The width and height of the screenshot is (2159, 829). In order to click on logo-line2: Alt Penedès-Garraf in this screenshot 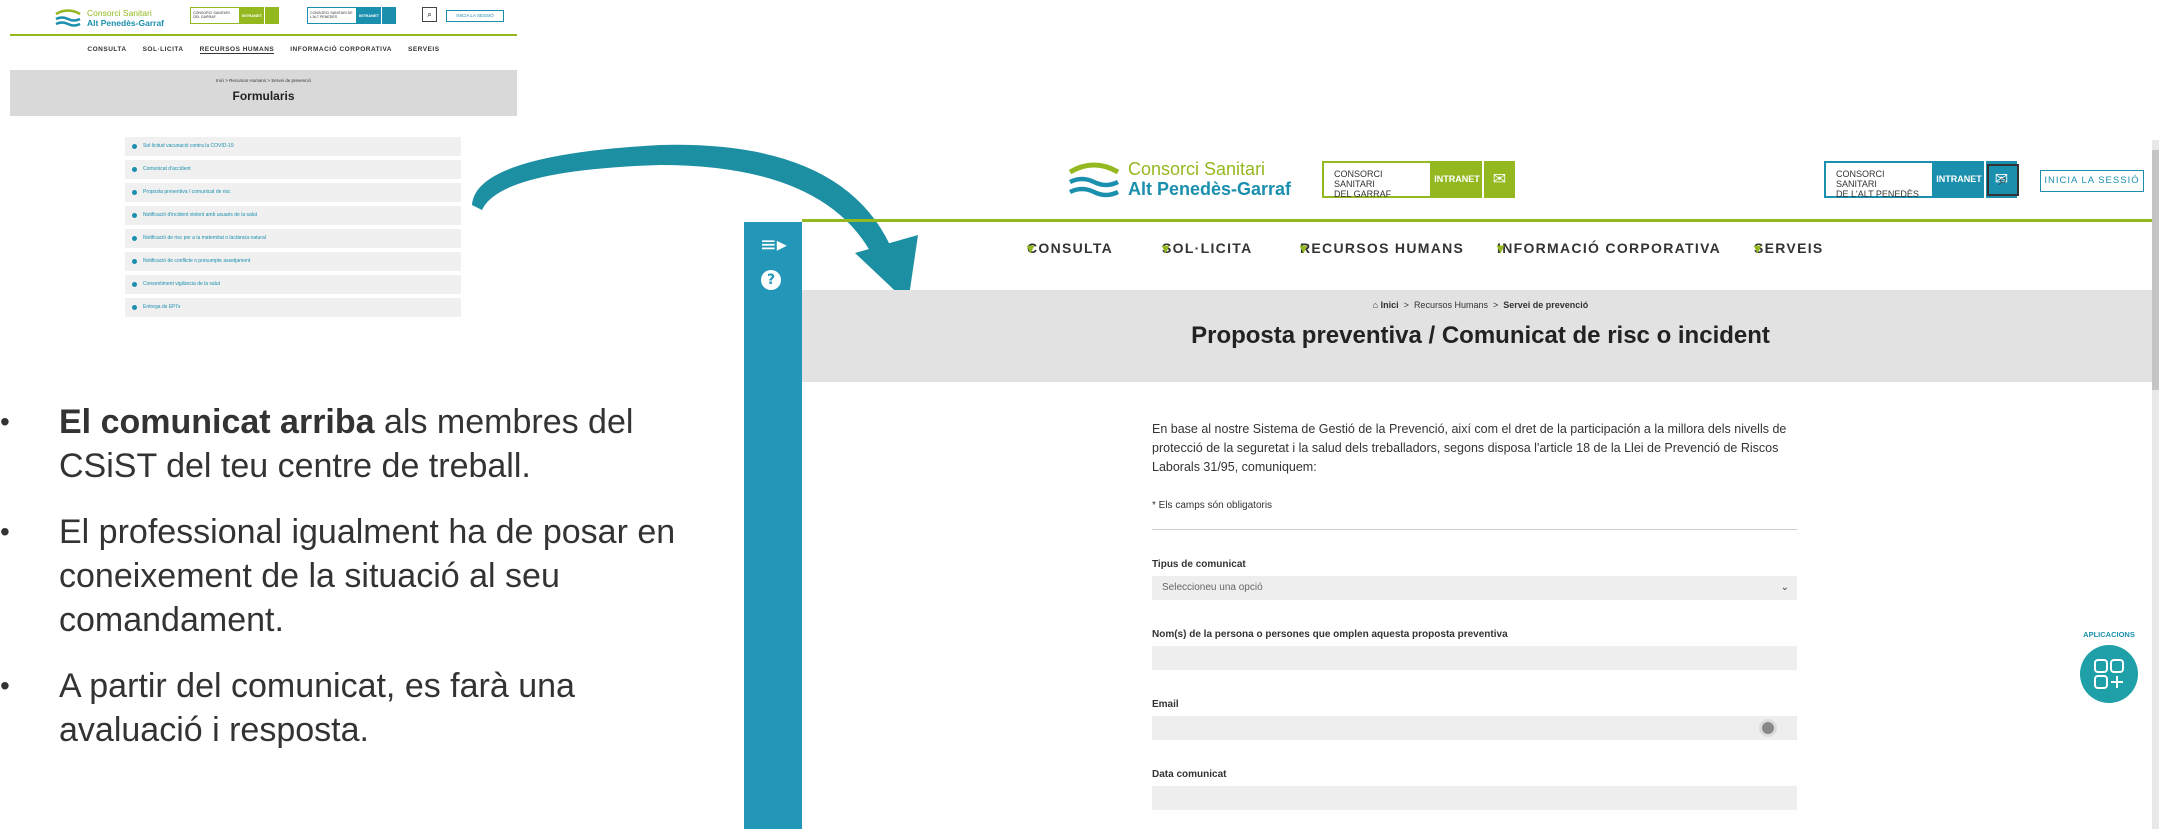, I will do `click(1210, 189)`.